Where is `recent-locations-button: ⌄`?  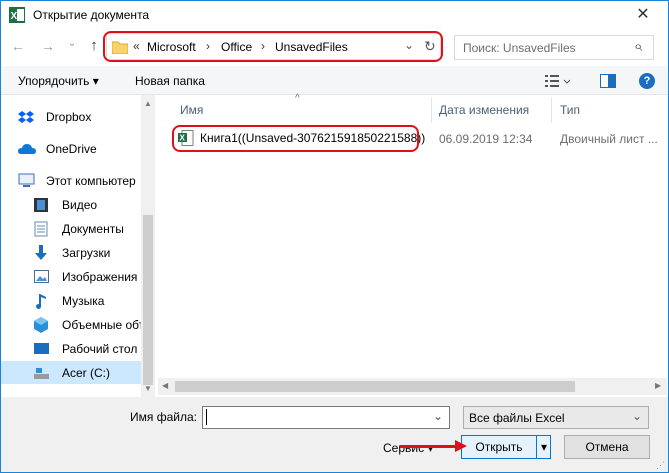 recent-locations-button: ⌄ is located at coordinates (72, 42).